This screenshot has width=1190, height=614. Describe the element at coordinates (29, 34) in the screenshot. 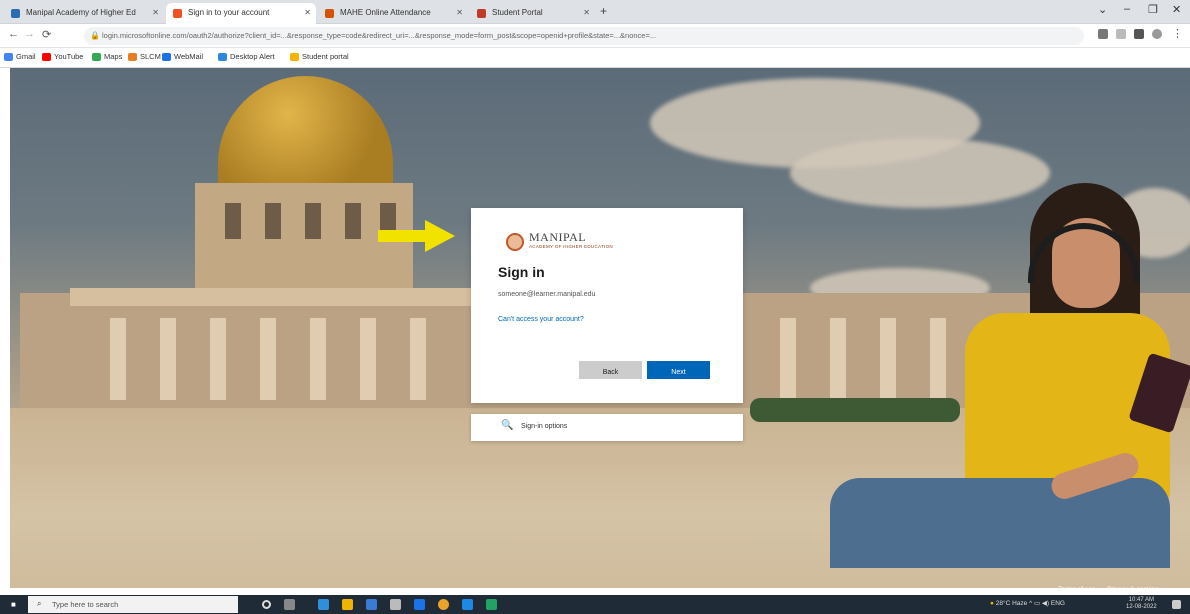

I see `forward-arrow-icon: →` at that location.